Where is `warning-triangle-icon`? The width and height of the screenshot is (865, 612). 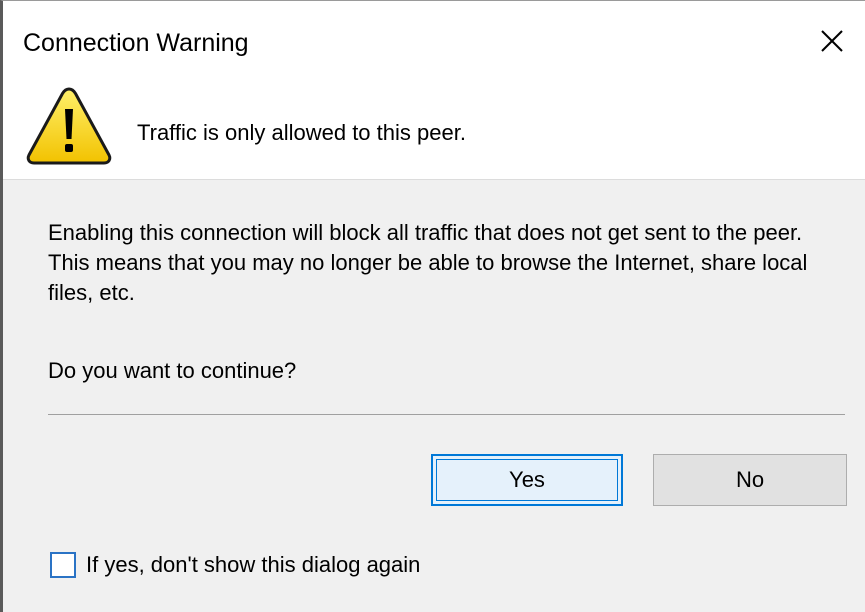
warning-triangle-icon is located at coordinates (69, 126).